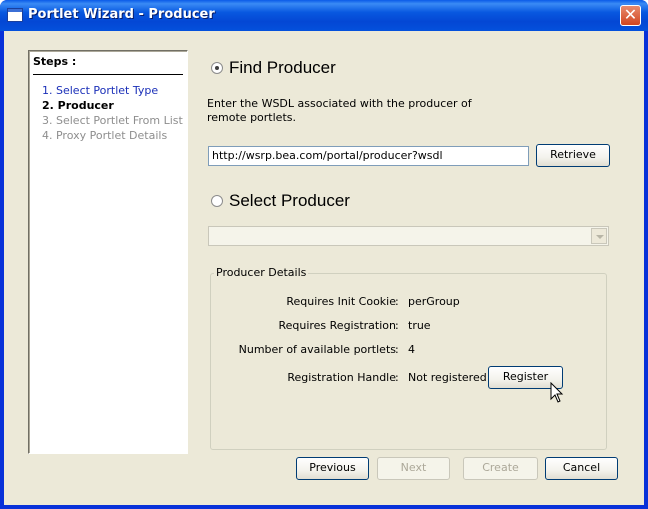 The height and width of the screenshot is (509, 648). Describe the element at coordinates (434, 301) in the screenshot. I see `requires-init-cookie-value: perGroup` at that location.